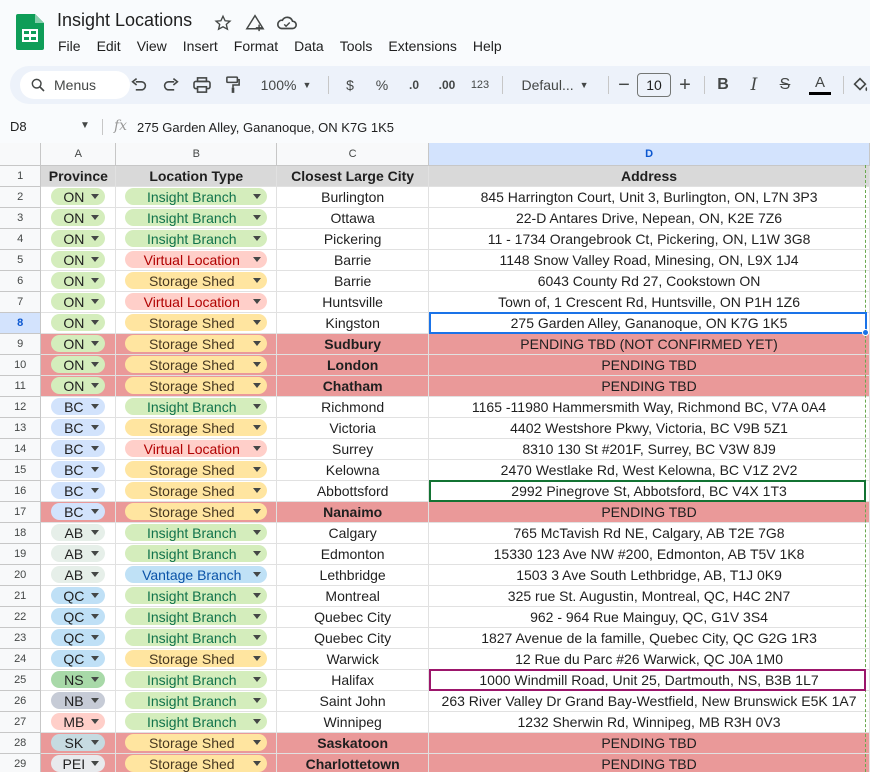  What do you see at coordinates (21, 260) in the screenshot?
I see `row-header: 5` at bounding box center [21, 260].